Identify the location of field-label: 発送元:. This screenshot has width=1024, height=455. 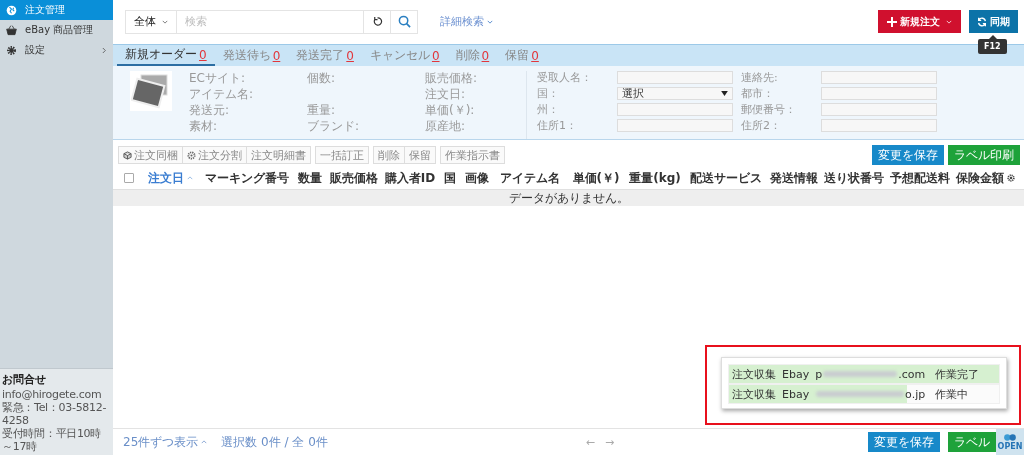
(209, 110).